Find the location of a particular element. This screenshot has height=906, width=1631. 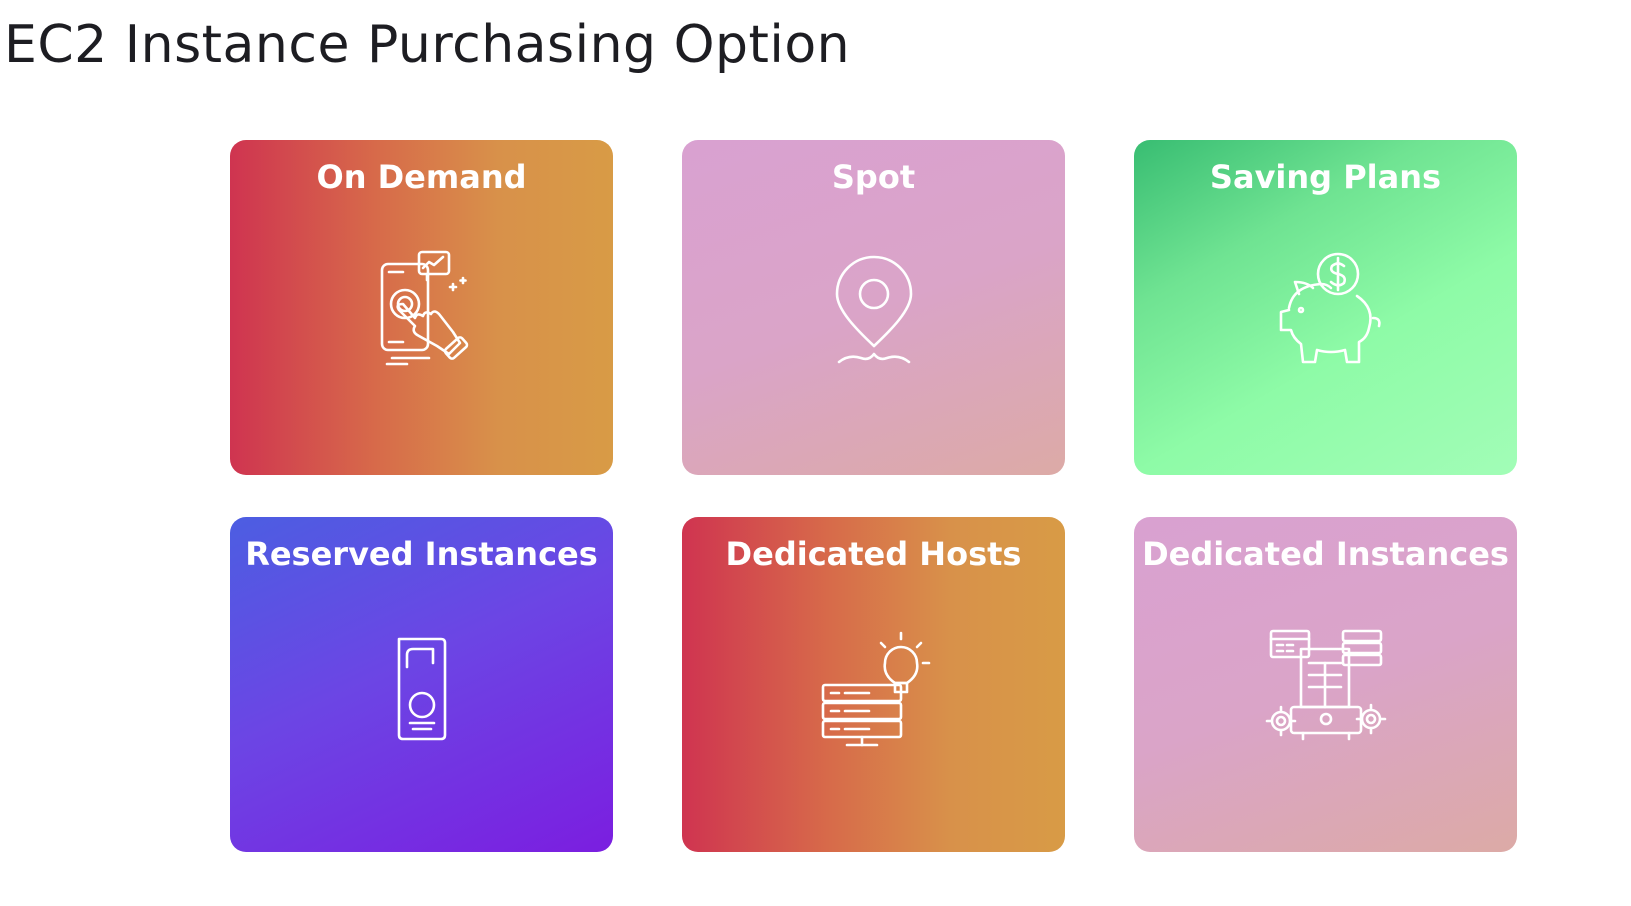

card-dedicated-instances: Dedicated Instances is located at coordinates (1325, 684).